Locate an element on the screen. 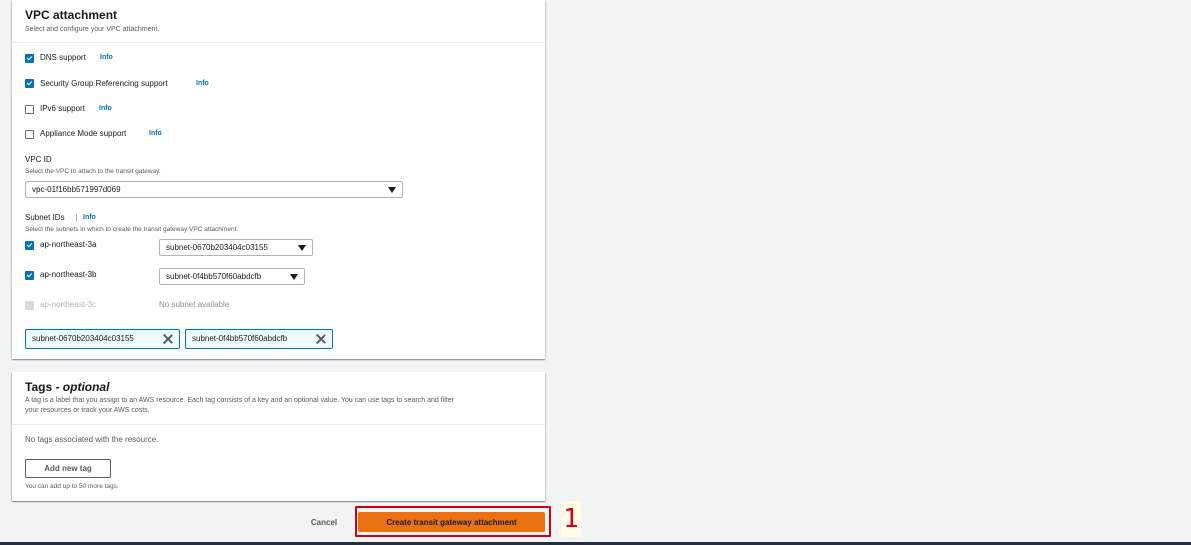 This screenshot has width=1191, height=545. subnet-ids-info-link: Info is located at coordinates (89, 217).